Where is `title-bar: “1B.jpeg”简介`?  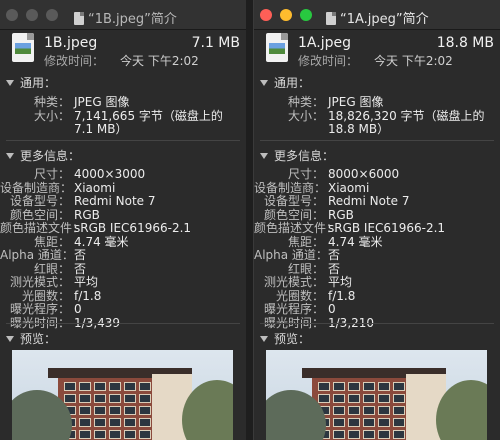
title-bar: “1B.jpeg”简介 is located at coordinates (123, 15).